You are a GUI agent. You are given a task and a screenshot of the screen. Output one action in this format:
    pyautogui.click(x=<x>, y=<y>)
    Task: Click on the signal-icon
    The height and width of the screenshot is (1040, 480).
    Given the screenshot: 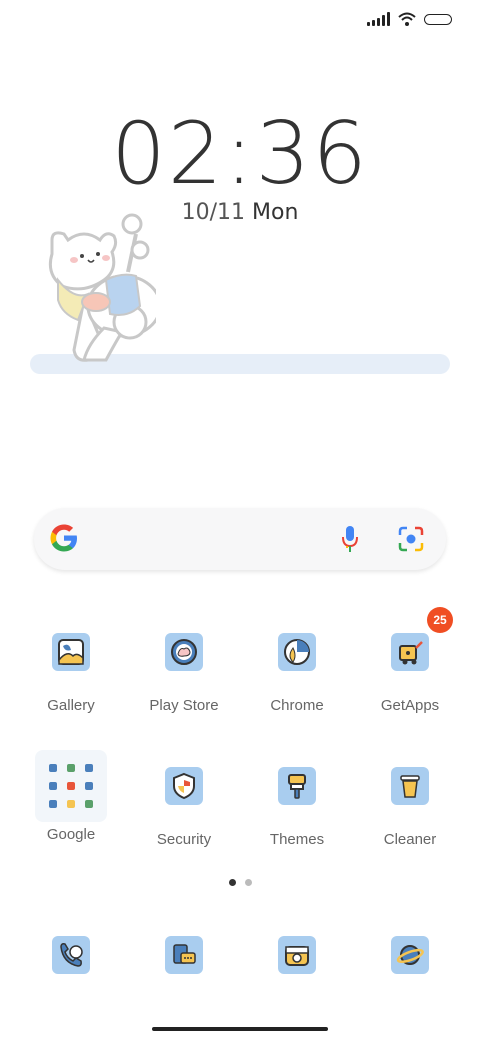 What is the action you would take?
    pyautogui.click(x=378, y=19)
    